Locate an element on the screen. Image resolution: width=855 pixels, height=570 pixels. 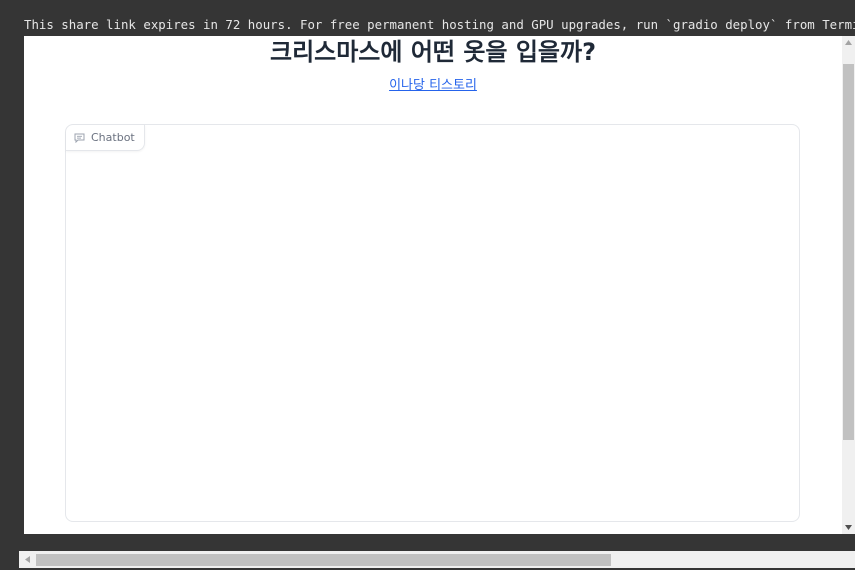
chat-bubble-icon is located at coordinates (79, 138).